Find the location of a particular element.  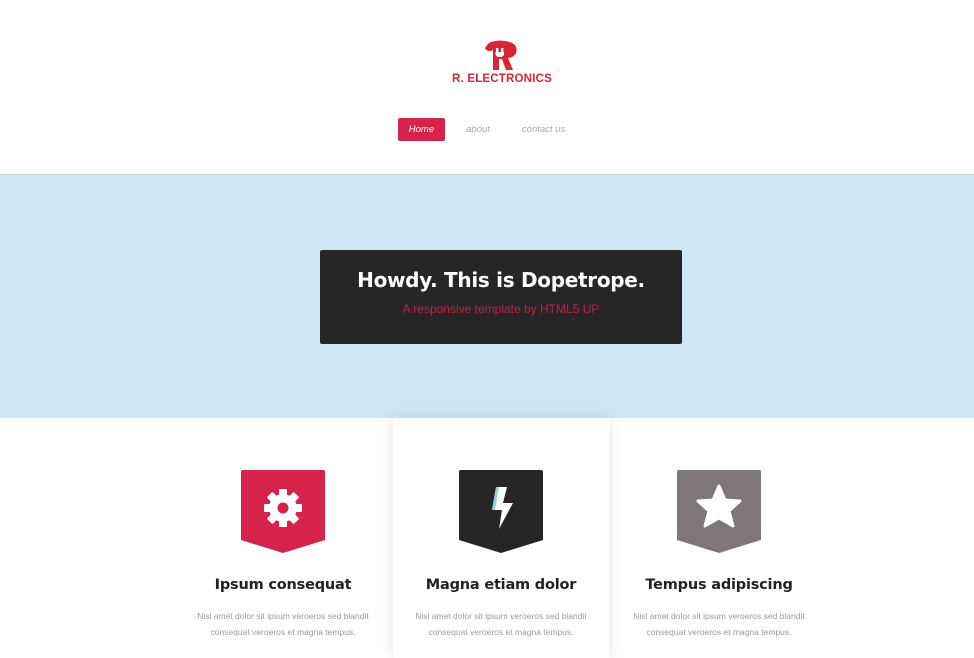

main-nav: Home about contact us is located at coordinates (487, 130).